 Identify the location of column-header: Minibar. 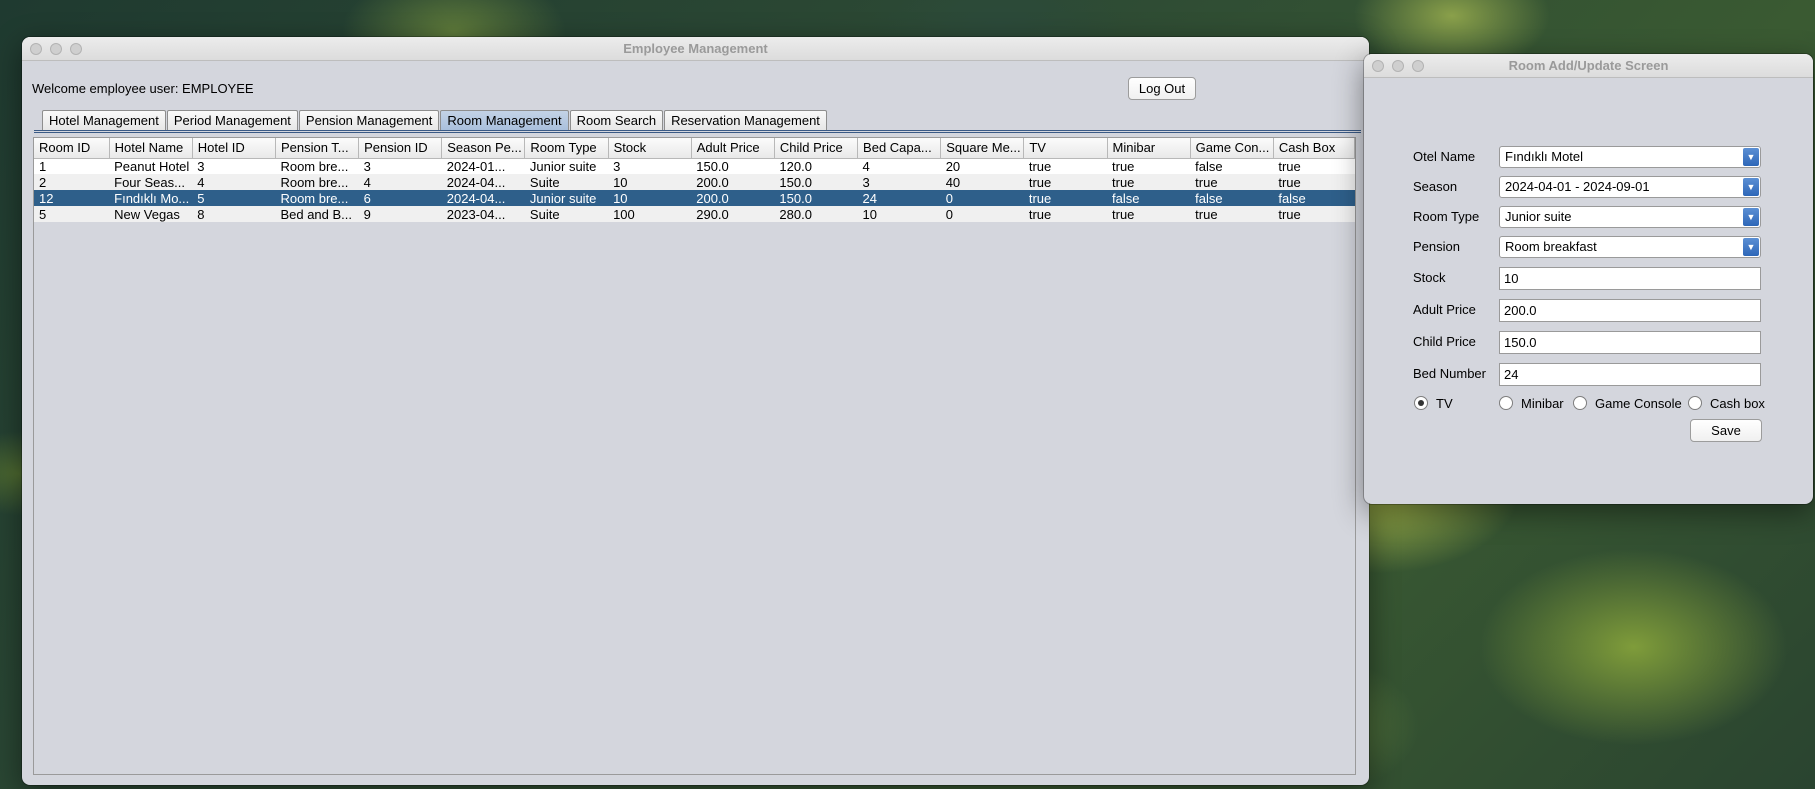
(1149, 148).